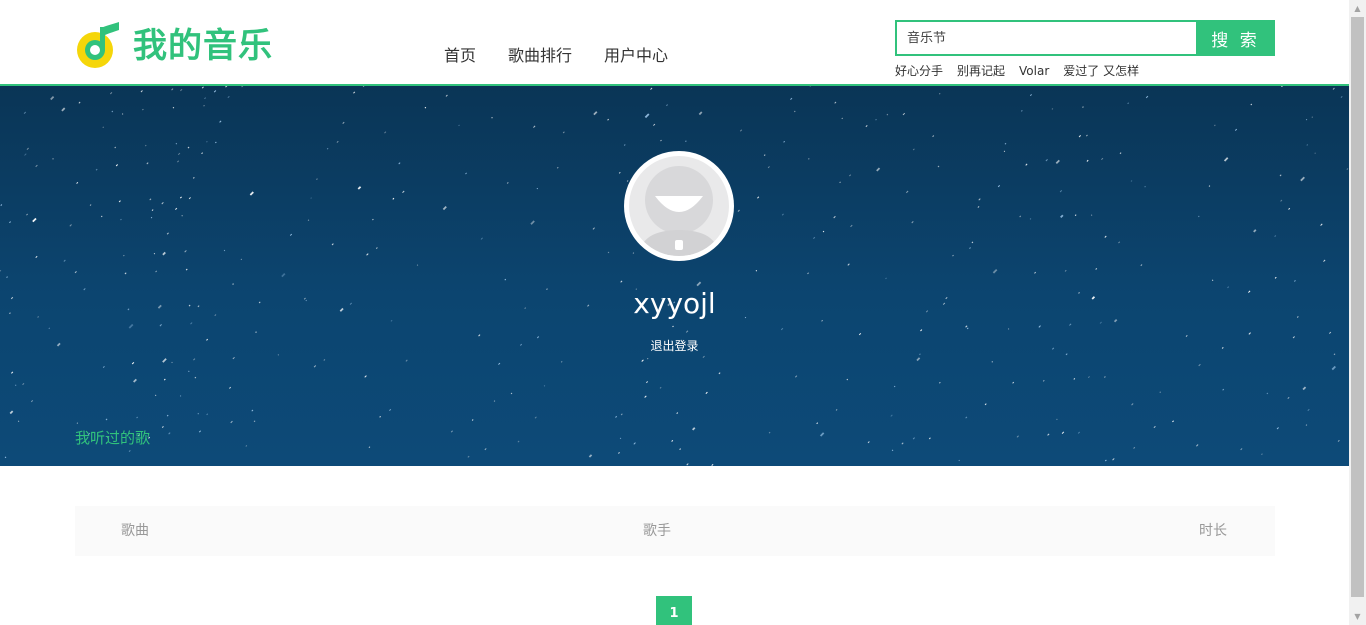 The height and width of the screenshot is (625, 1366). I want to click on page-button-current: 1, so click(674, 610).